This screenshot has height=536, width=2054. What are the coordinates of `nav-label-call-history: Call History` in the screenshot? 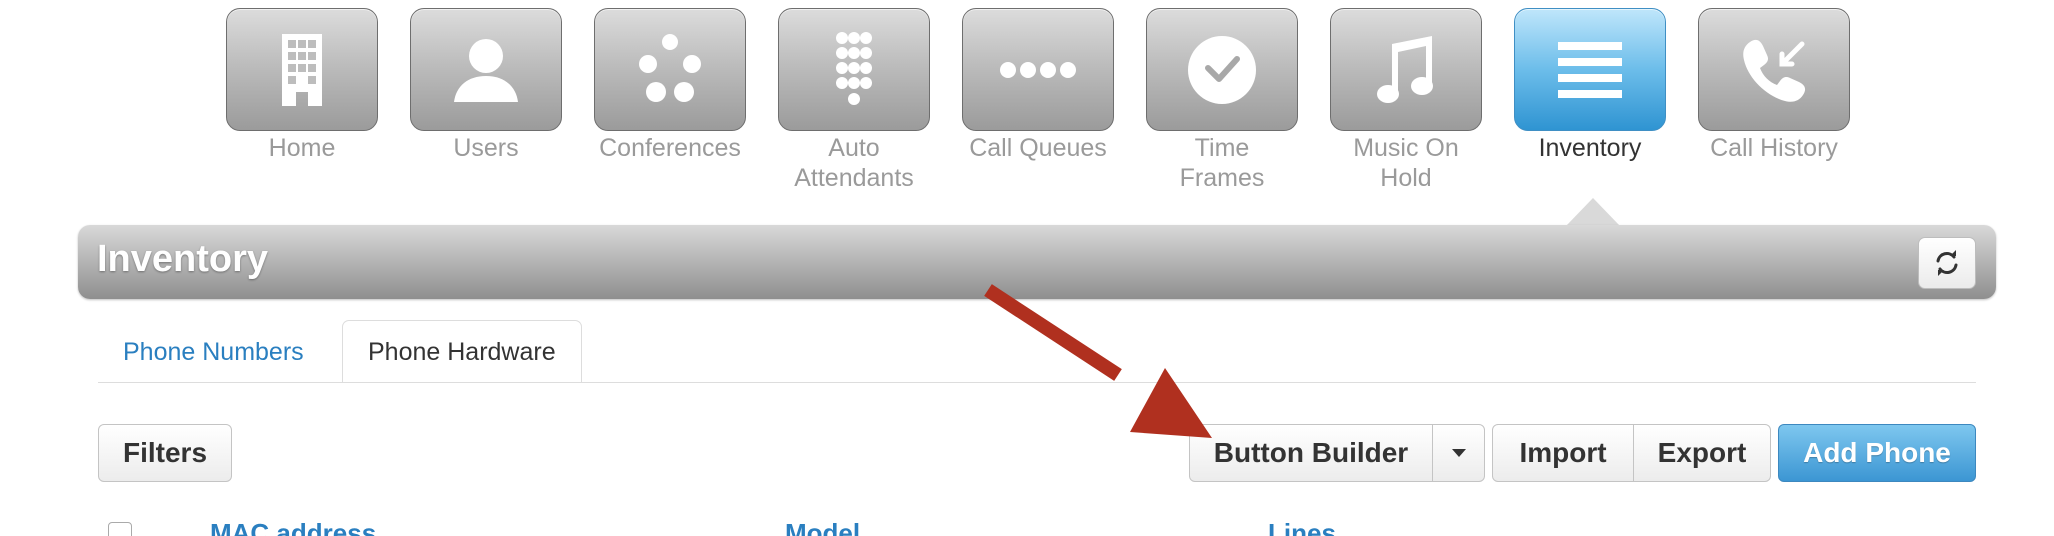 It's located at (1774, 148).